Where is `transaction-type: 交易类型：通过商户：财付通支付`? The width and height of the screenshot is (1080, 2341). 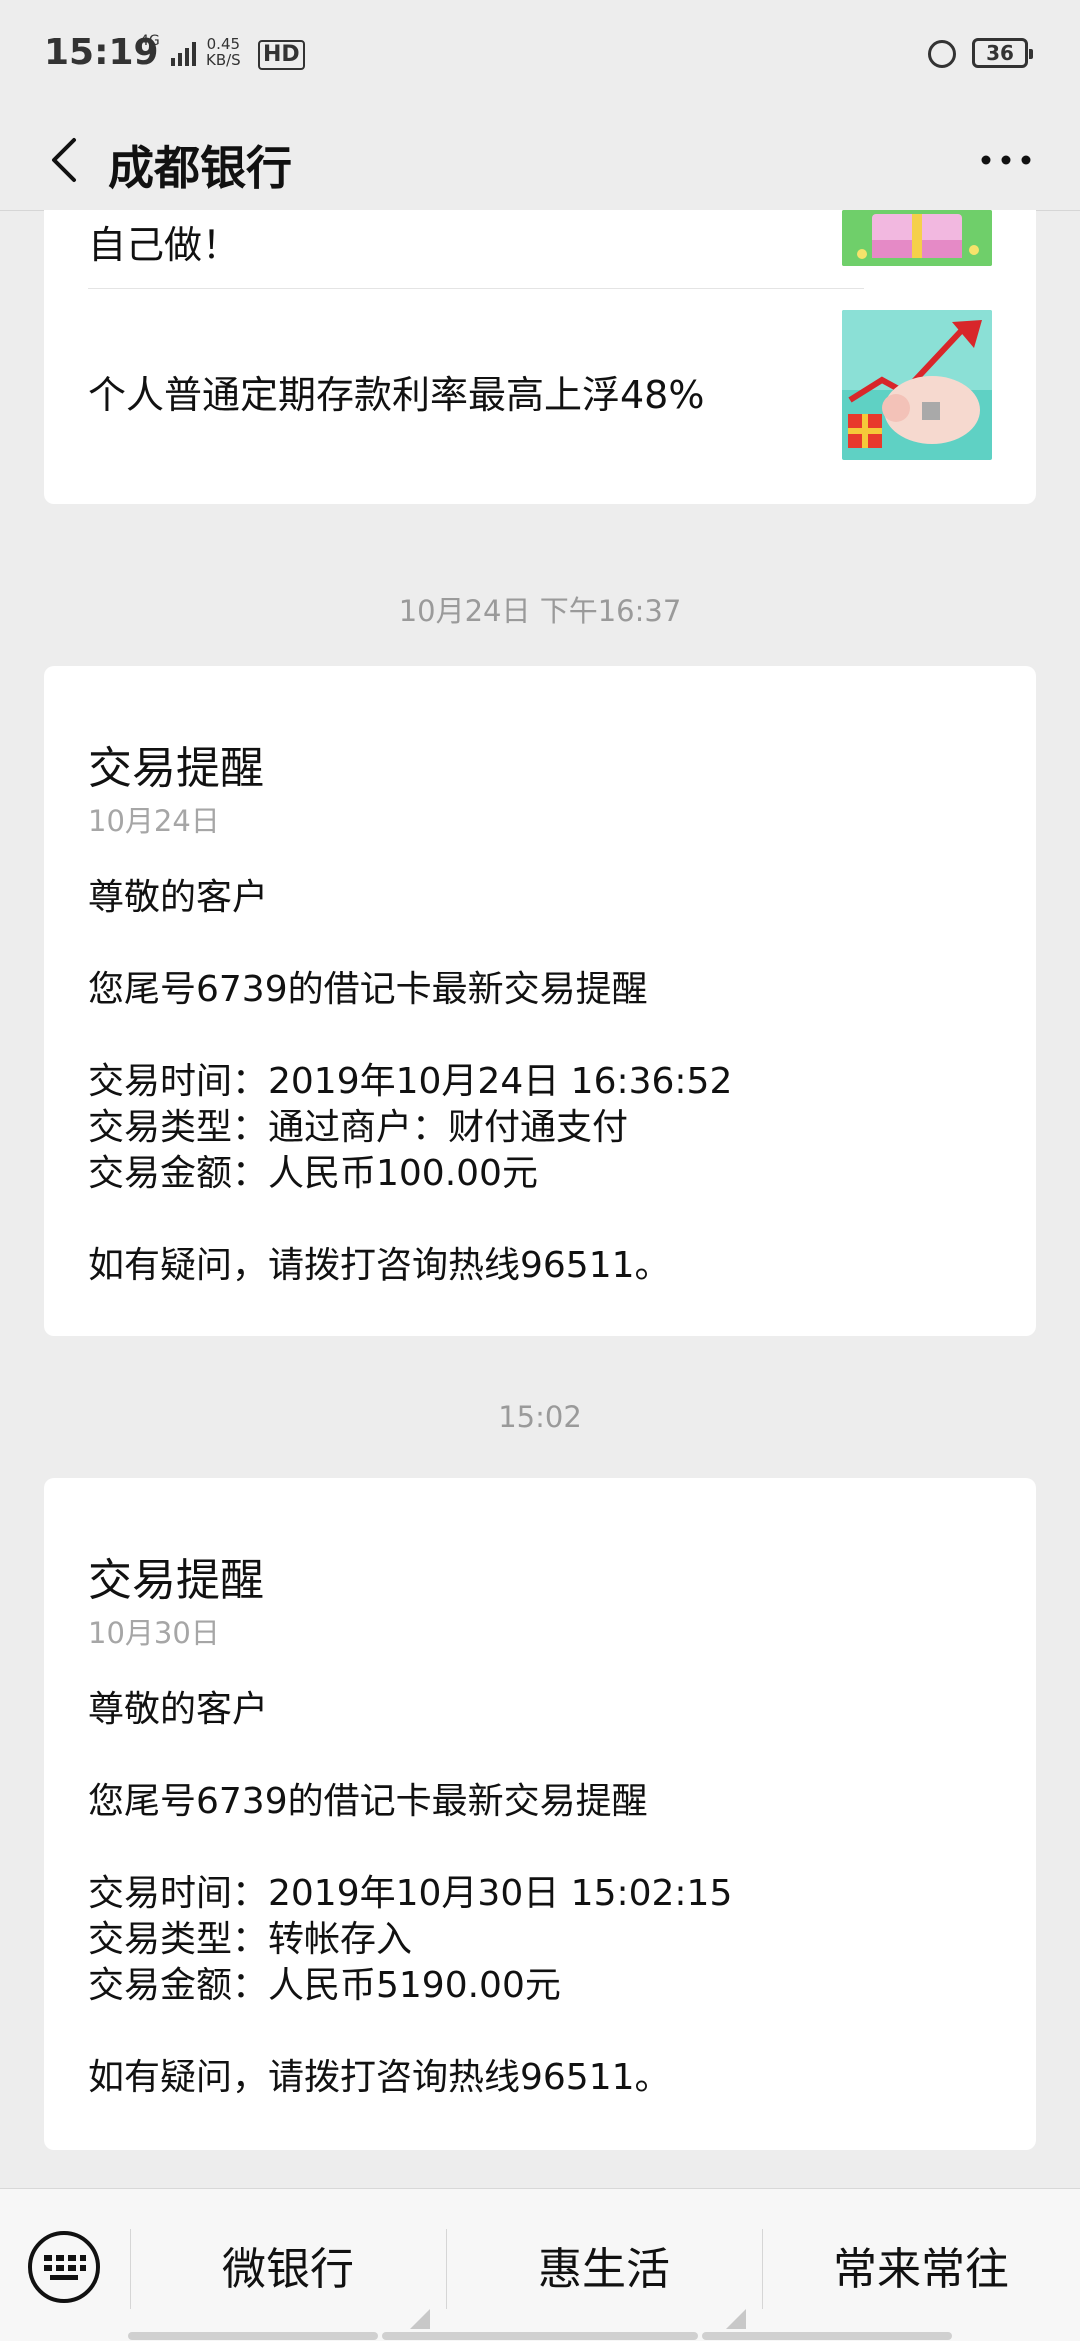
transaction-type: 交易类型：通过商户：财付通支付 is located at coordinates (358, 1127).